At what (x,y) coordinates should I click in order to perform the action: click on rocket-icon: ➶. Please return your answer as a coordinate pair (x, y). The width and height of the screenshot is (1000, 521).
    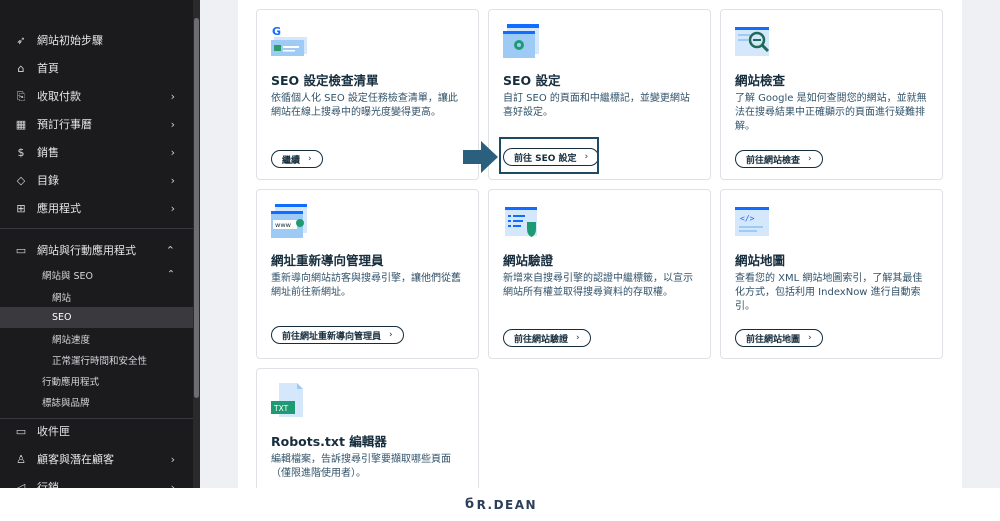
    Looking at the image, I should click on (21, 40).